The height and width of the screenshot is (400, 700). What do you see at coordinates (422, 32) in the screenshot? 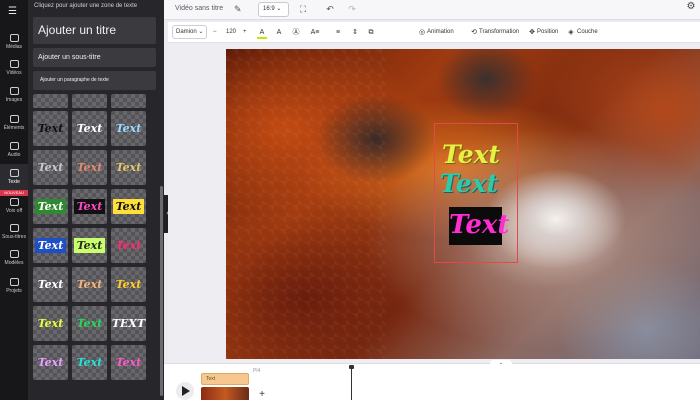
I see `animation-icon: ◎` at bounding box center [422, 32].